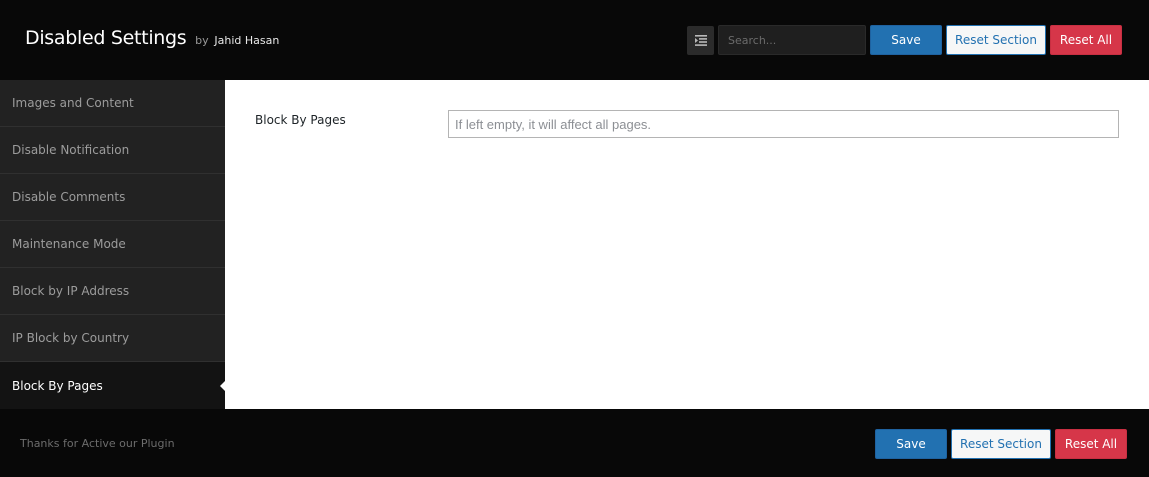 This screenshot has height=477, width=1149. Describe the element at coordinates (906, 40) in the screenshot. I see `header-save-button: Save` at that location.